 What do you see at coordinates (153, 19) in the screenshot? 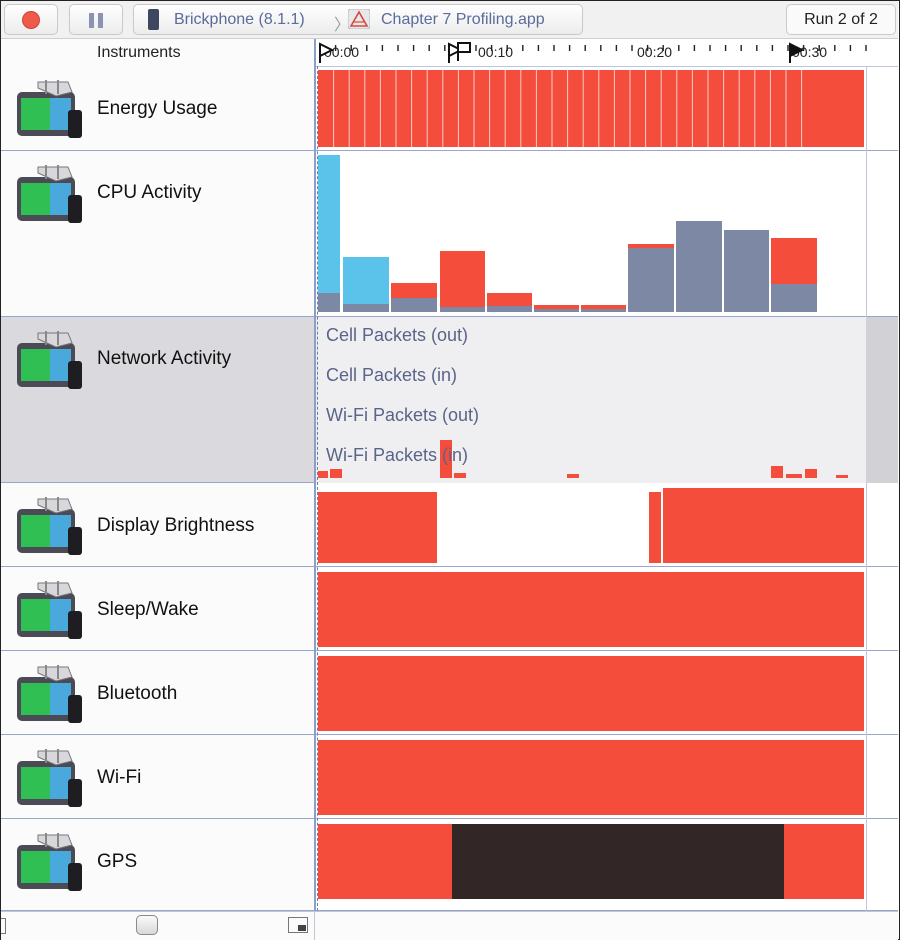
I see `phone-icon` at bounding box center [153, 19].